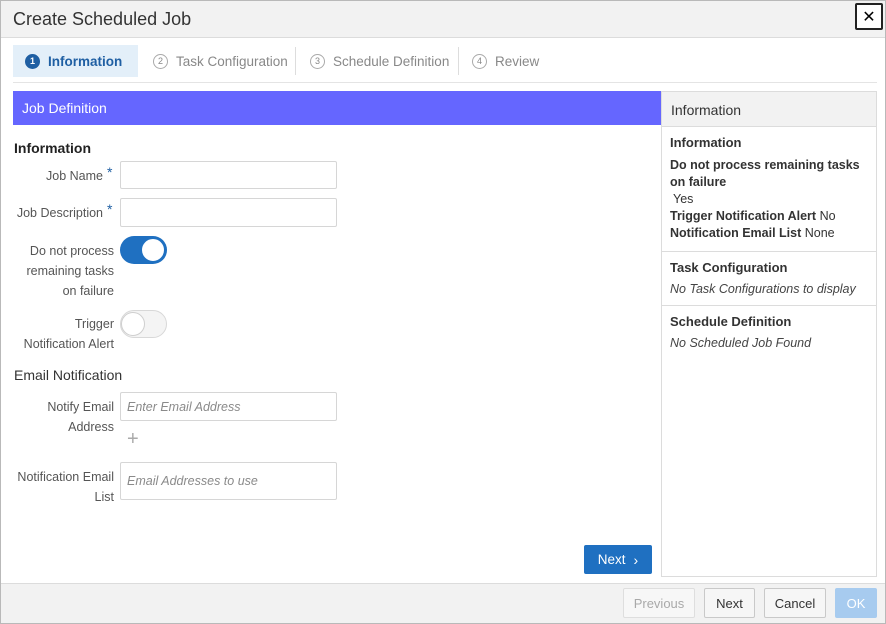 This screenshot has width=886, height=624. I want to click on job-name-input, so click(228, 175).